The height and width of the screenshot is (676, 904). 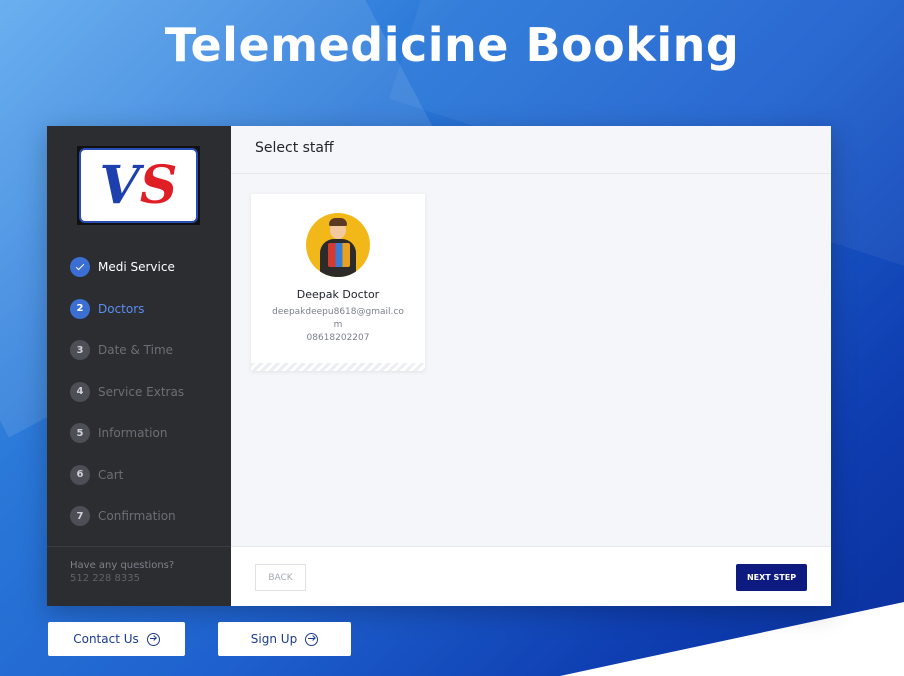 I want to click on logo-mark: VS, so click(x=138, y=185).